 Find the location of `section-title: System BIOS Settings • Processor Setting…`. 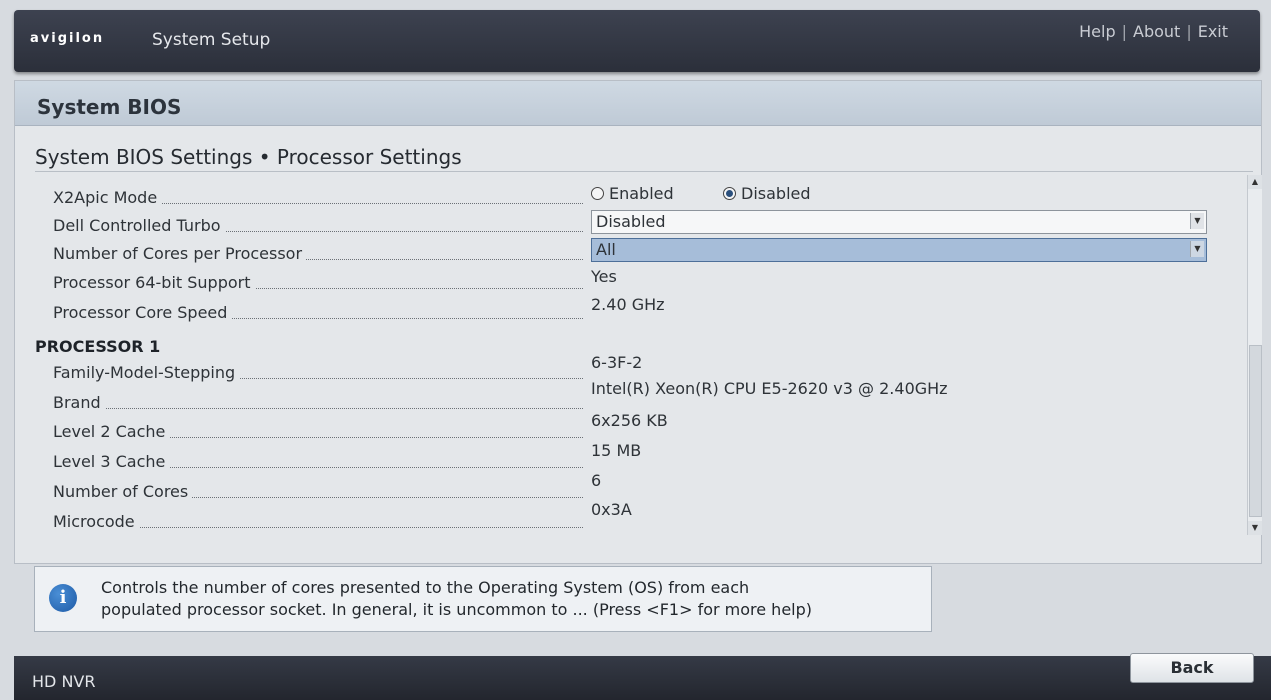

section-title: System BIOS Settings • Processor Setting… is located at coordinates (248, 157).